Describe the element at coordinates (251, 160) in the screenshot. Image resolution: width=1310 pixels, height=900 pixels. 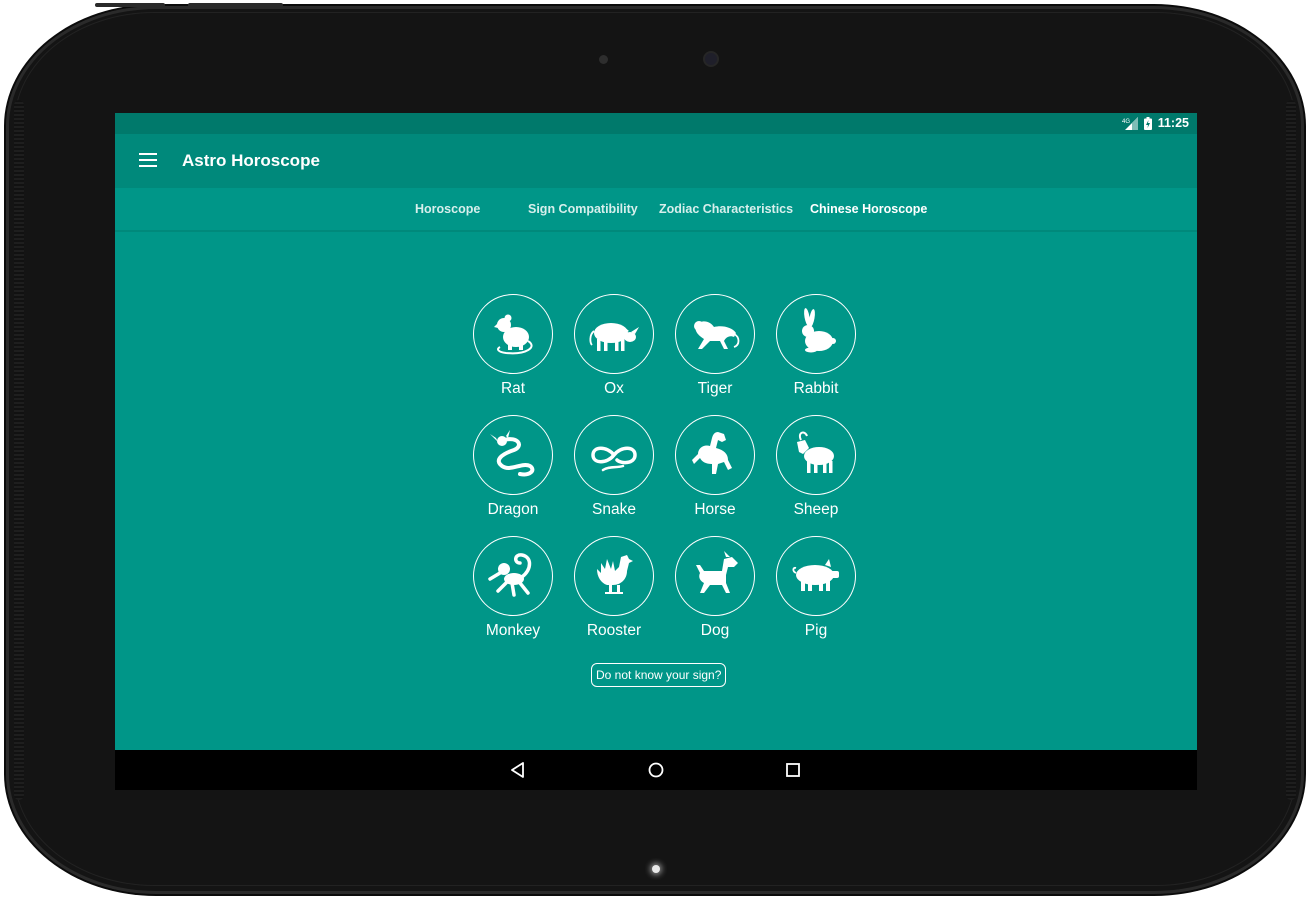
I see `app-title: Astro Horoscope` at that location.